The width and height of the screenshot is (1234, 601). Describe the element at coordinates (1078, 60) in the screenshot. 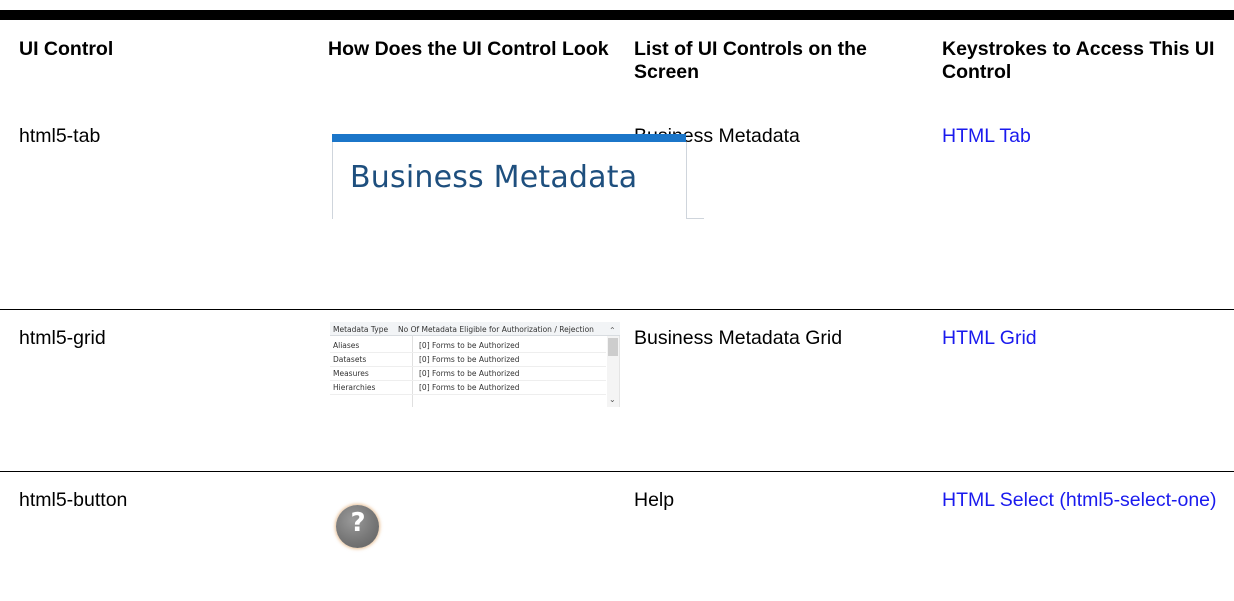

I see `header-keystrokes: Keystrokes to Access This UI Control` at that location.